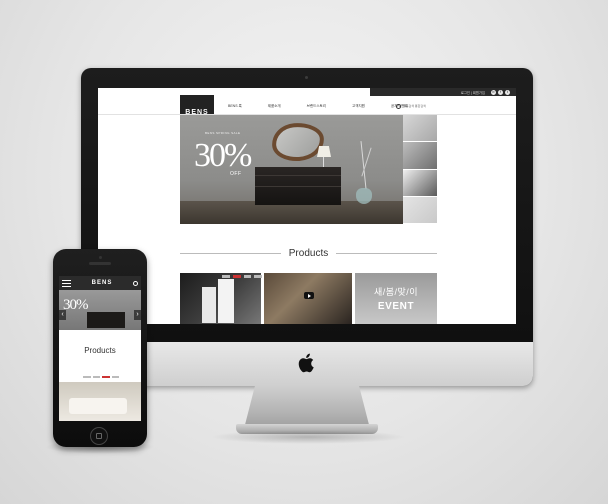  Describe the element at coordinates (396, 306) in the screenshot. I see `event-label: EVENT` at that location.